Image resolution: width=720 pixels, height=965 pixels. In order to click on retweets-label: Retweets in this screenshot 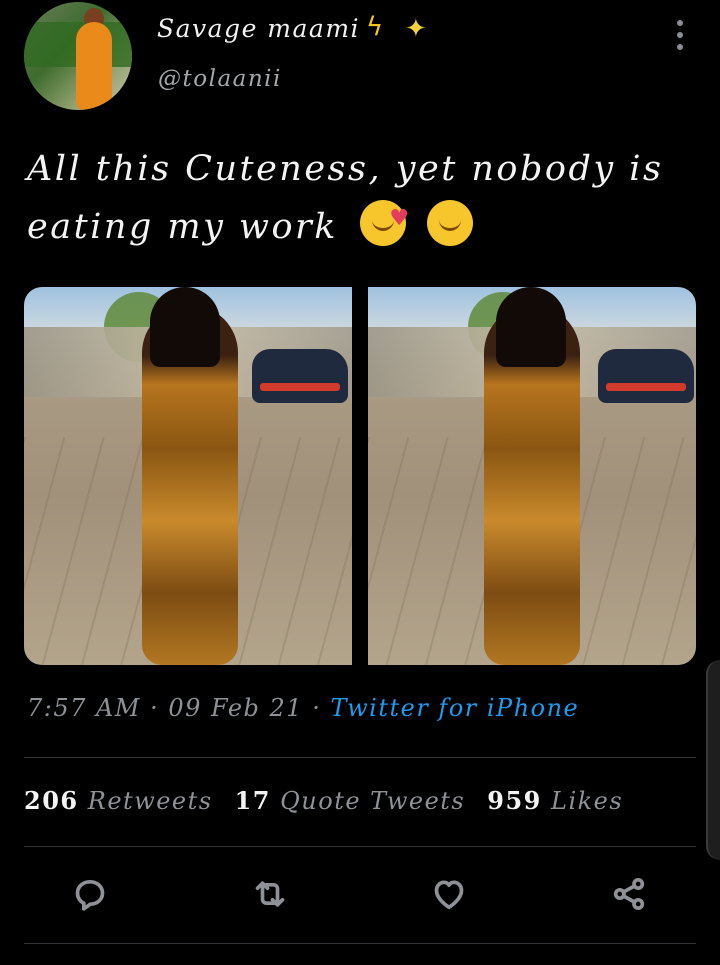, I will do `click(150, 801)`.